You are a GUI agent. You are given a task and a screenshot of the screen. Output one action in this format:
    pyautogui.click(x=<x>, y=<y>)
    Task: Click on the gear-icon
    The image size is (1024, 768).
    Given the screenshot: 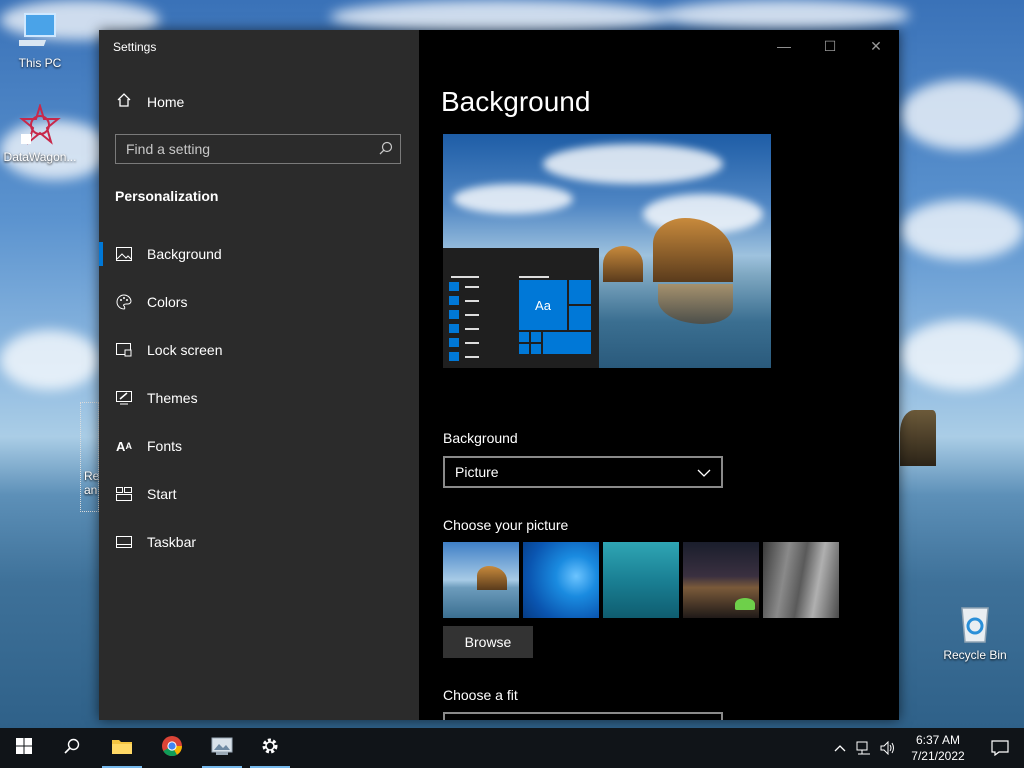 What is the action you would take?
    pyautogui.click(x=270, y=748)
    